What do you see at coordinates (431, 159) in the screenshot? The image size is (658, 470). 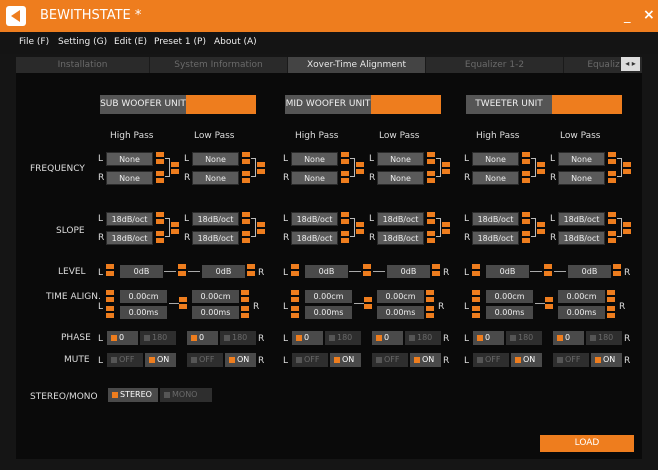 I see `mid-frequency-low-l-spin-icon` at bounding box center [431, 159].